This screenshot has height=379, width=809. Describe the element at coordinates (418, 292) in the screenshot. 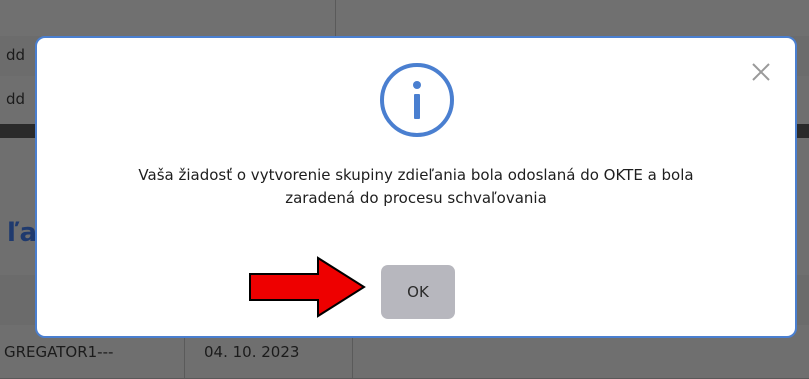

I see `ok-button: OK` at that location.